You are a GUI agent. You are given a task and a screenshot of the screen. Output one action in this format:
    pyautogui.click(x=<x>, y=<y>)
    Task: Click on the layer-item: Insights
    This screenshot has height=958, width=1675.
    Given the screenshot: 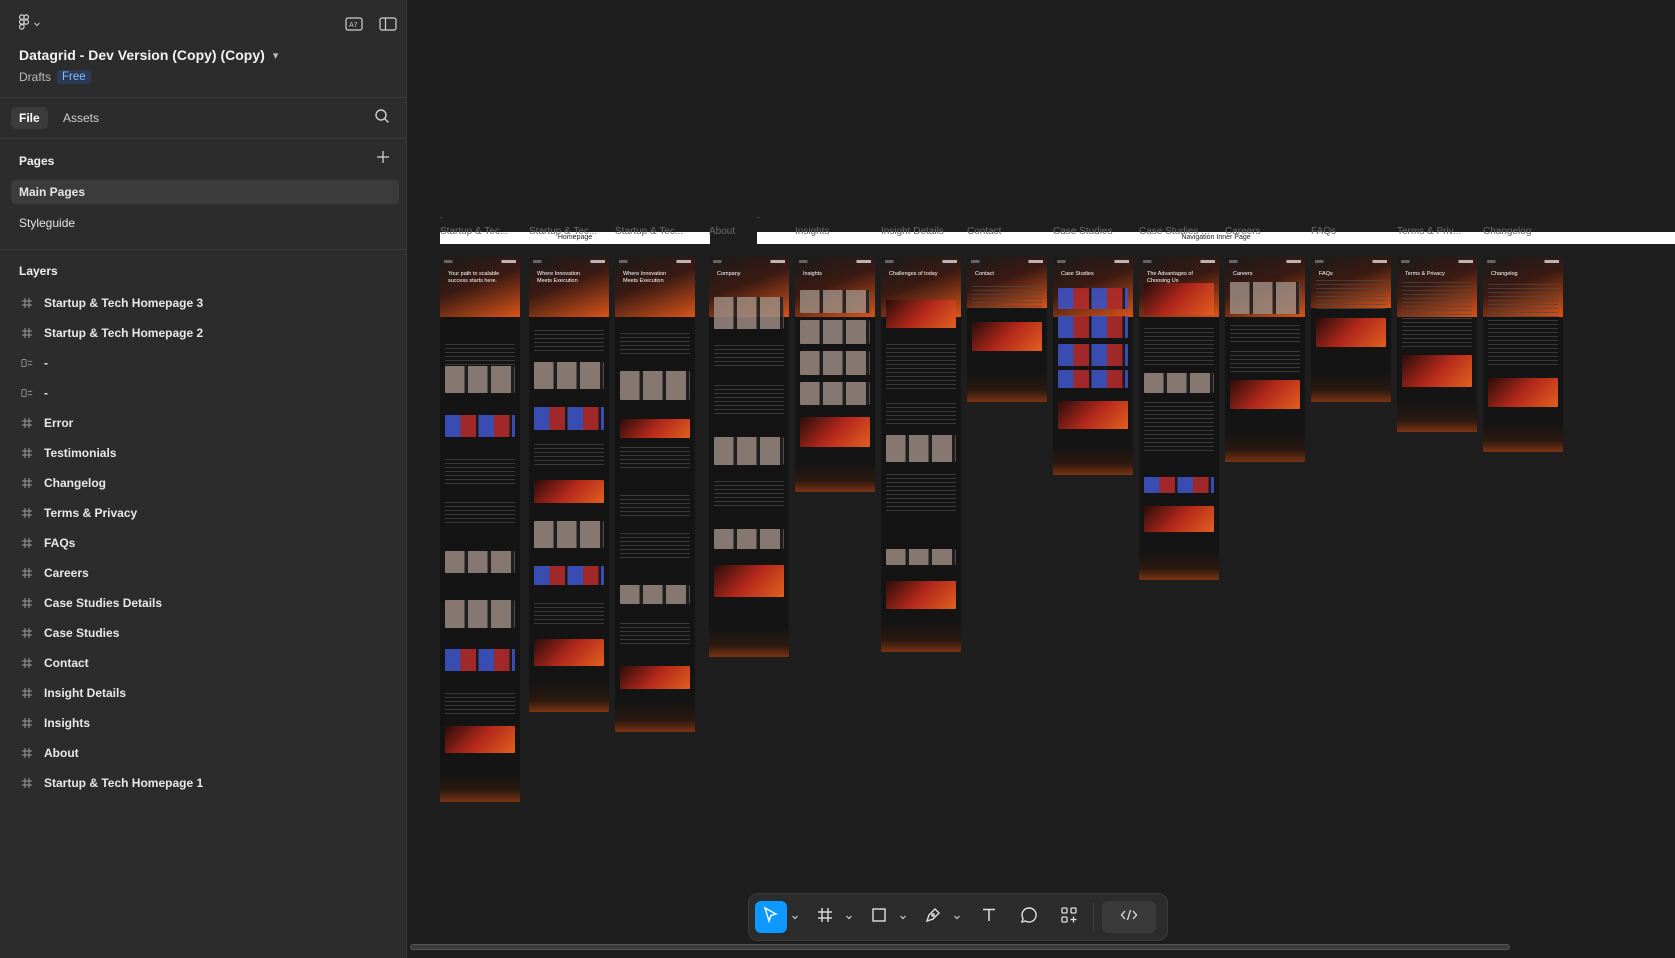 What is the action you would take?
    pyautogui.click(x=205, y=723)
    